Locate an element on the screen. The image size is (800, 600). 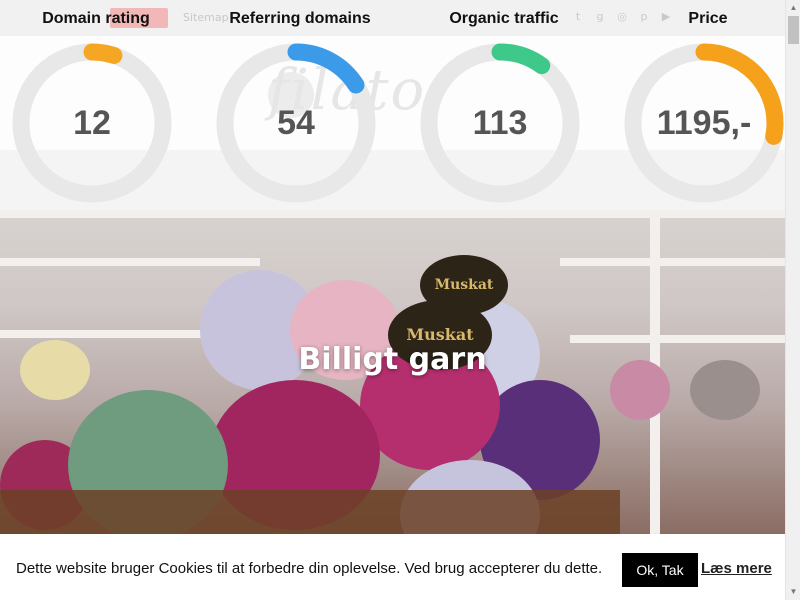
basket is located at coordinates (310, 512).